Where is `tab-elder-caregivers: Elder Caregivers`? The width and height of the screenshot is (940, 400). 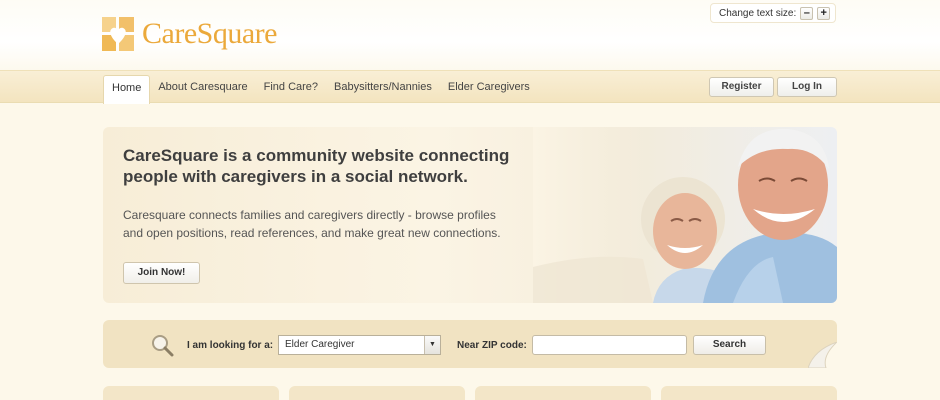 tab-elder-caregivers: Elder Caregivers is located at coordinates (489, 89).